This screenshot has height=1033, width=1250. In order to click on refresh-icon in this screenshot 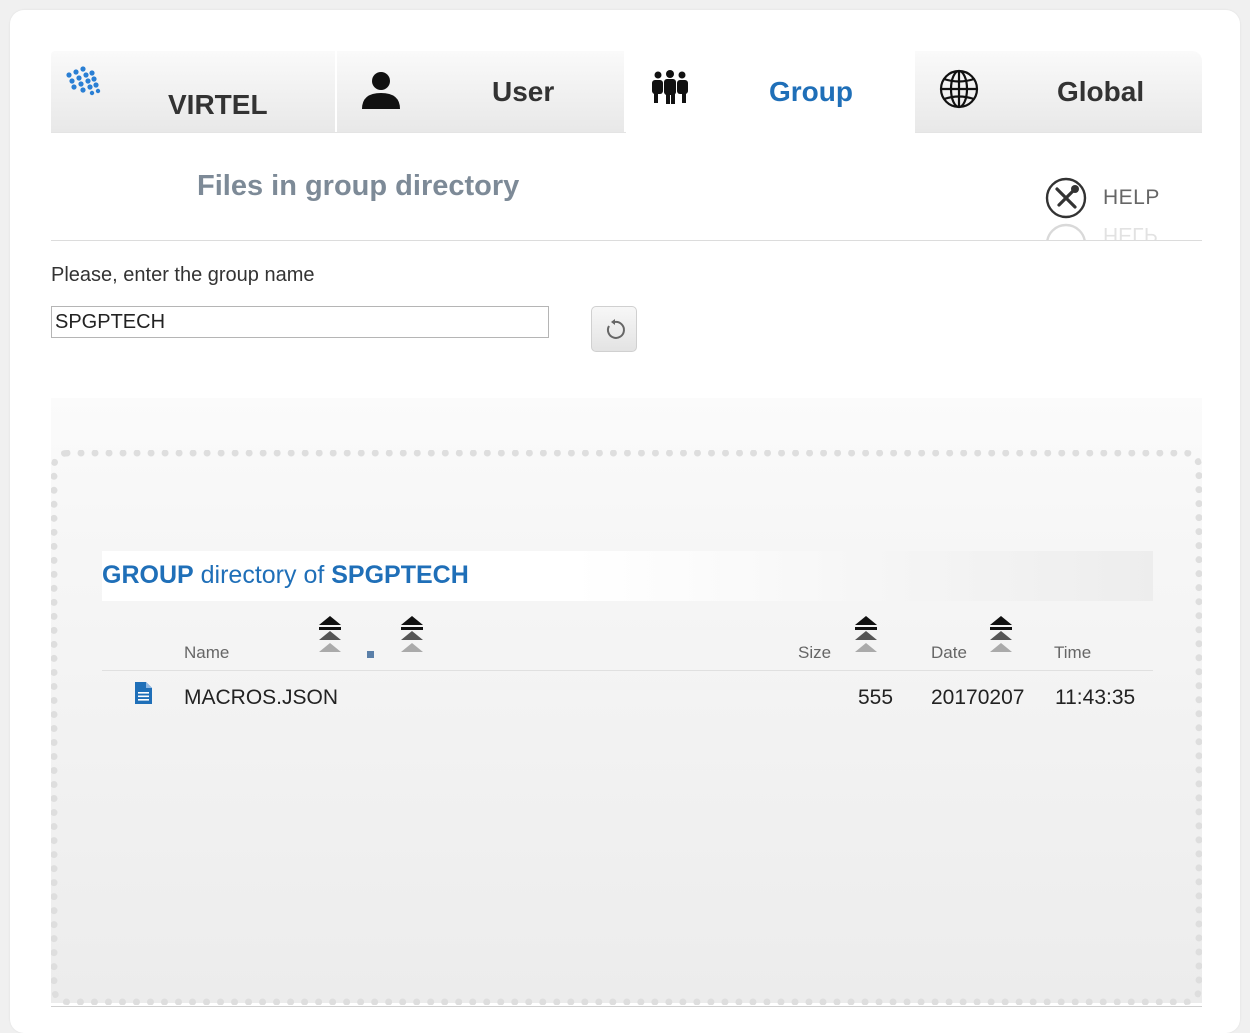, I will do `click(615, 329)`.